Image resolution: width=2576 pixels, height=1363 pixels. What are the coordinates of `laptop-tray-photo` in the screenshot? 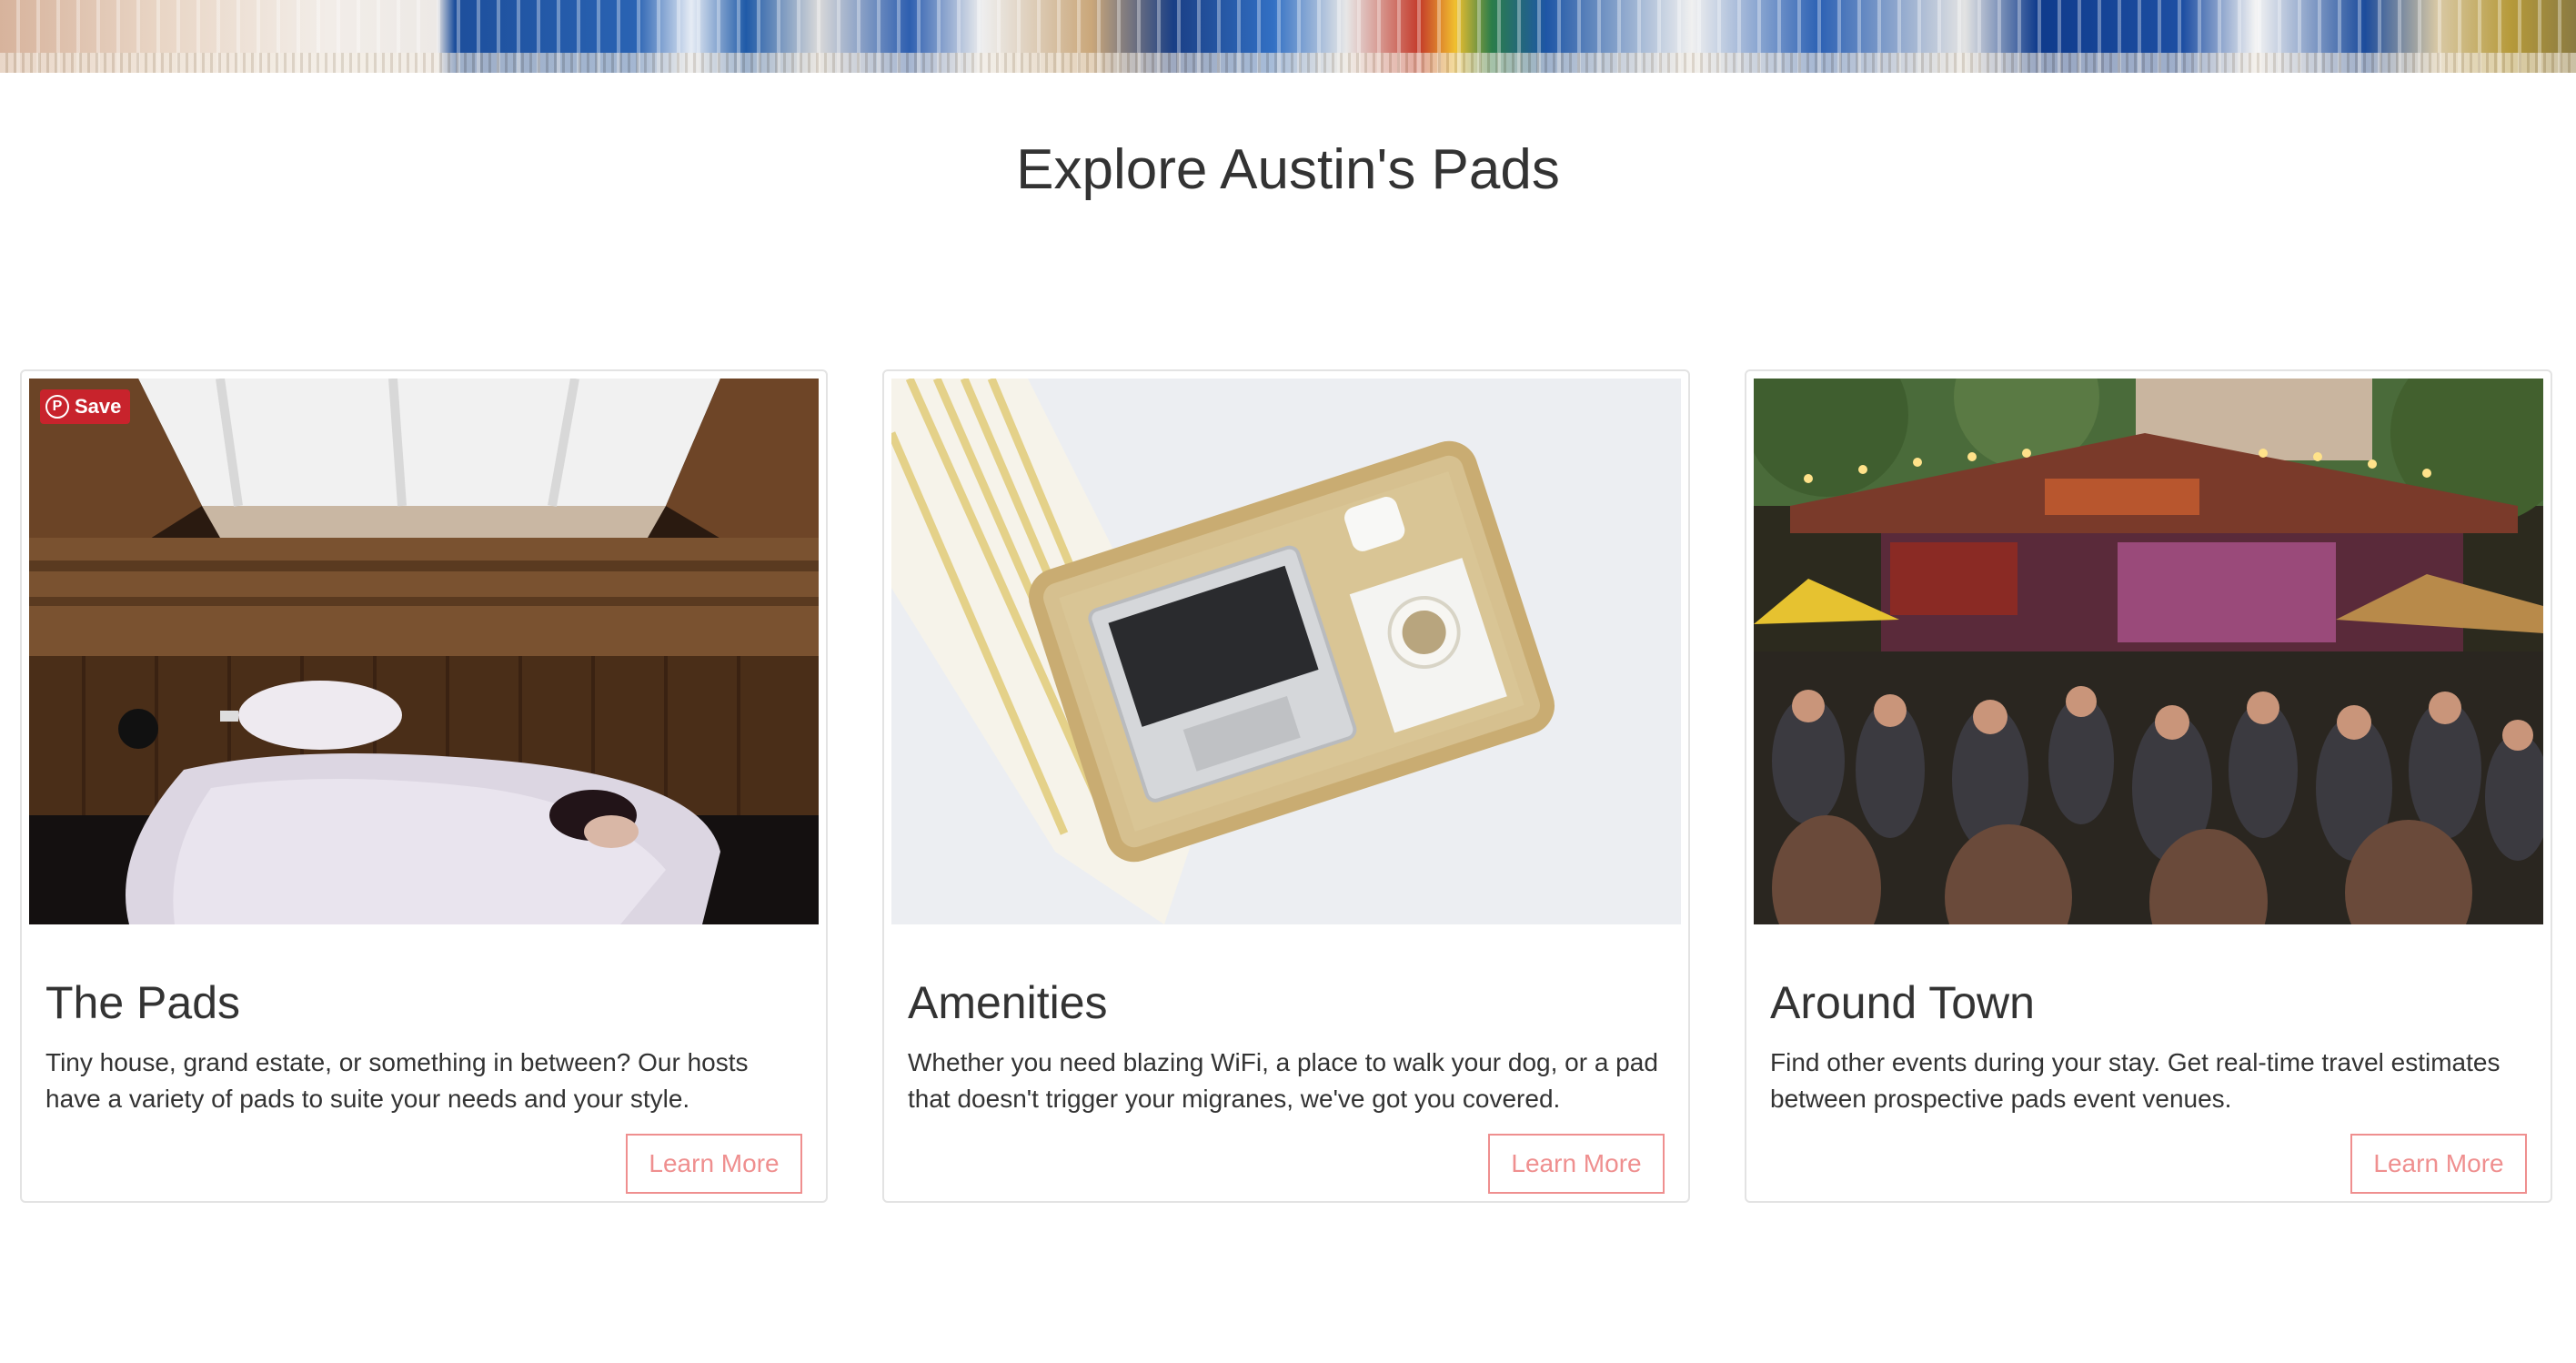 It's located at (1286, 651).